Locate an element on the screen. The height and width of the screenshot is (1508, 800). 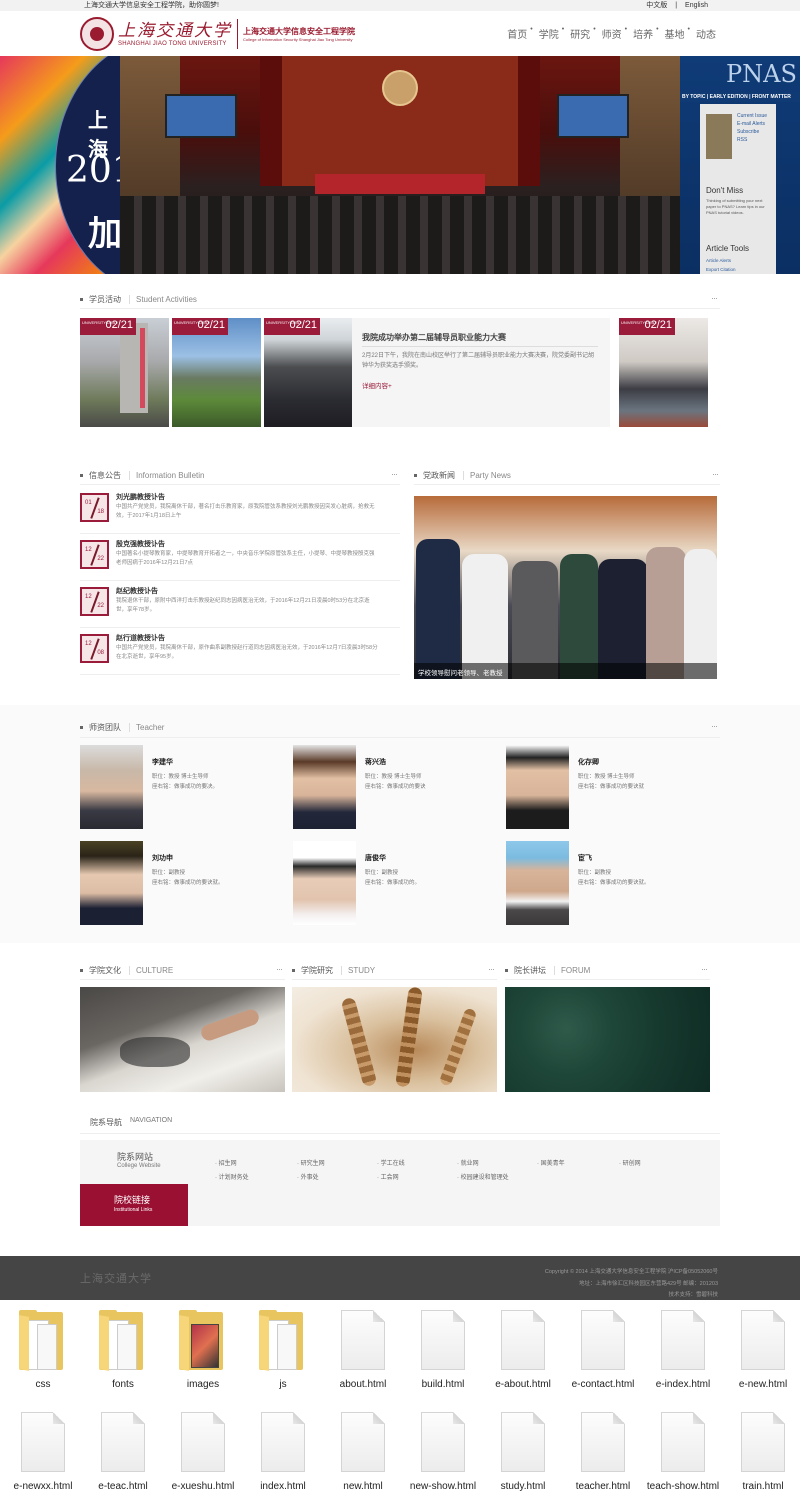
page-fold is located at coordinates (779, 1316).